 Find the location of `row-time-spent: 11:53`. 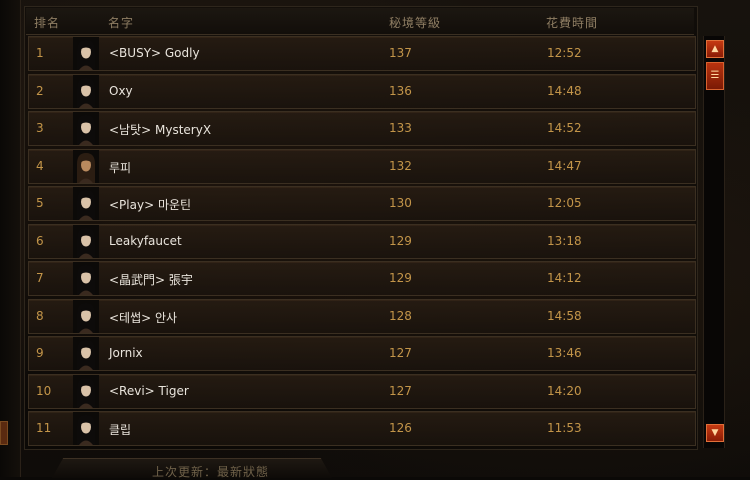

row-time-spent: 11:53 is located at coordinates (564, 428).